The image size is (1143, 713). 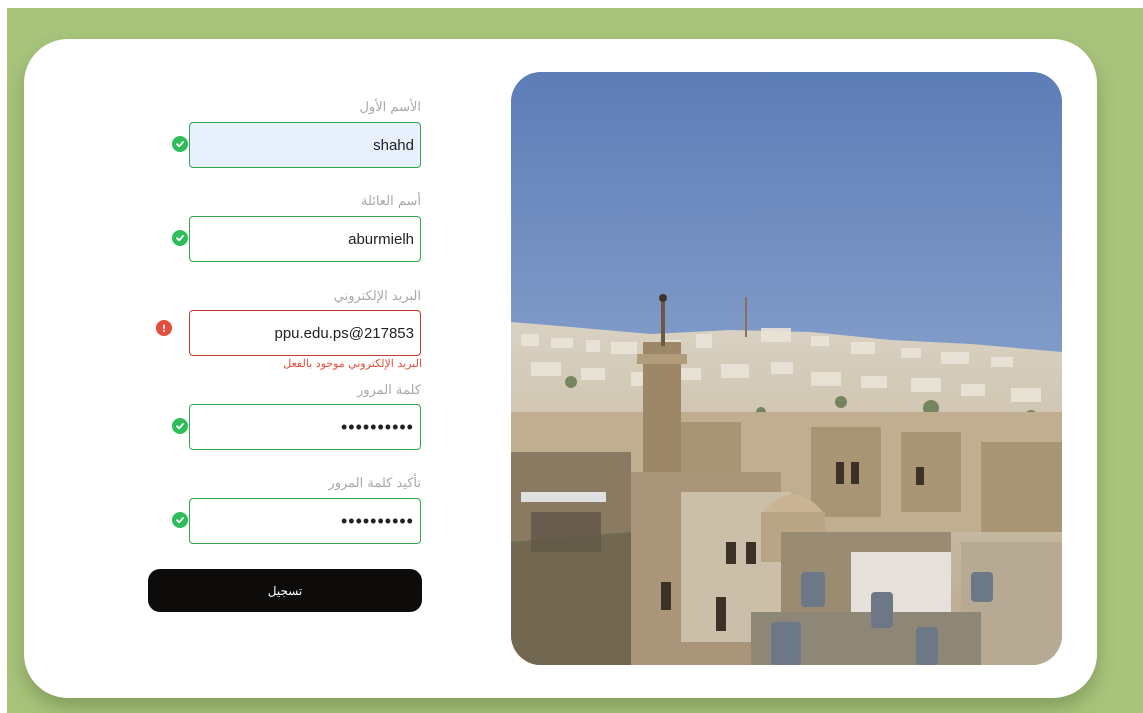 What do you see at coordinates (393, 145) in the screenshot?
I see `first-name-value: shahd` at bounding box center [393, 145].